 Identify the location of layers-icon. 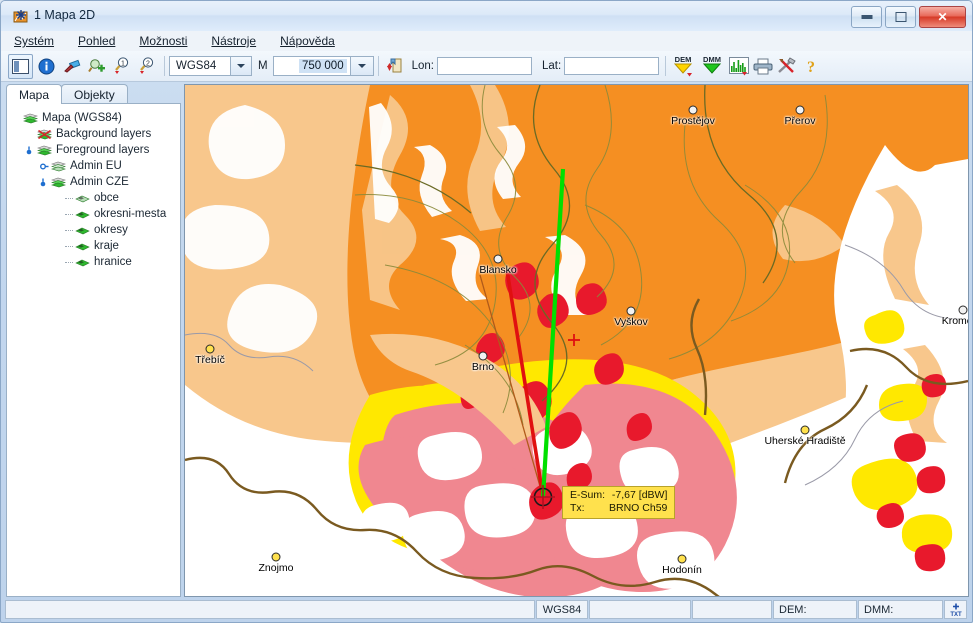
(30, 118).